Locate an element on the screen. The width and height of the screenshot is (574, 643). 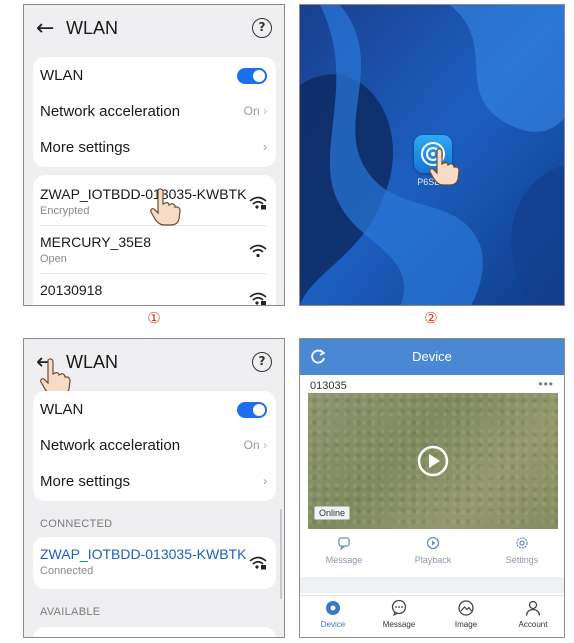
connected-network-item: ZWAP_IOTBDD-013035-KWBTK Connected is located at coordinates (154, 563).